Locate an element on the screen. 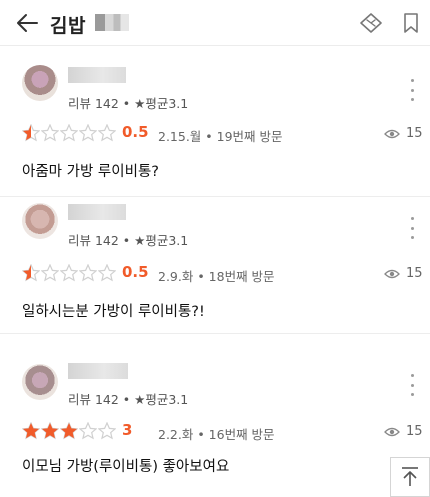 This screenshot has width=430, height=497. scroll-to-top-button is located at coordinates (410, 477).